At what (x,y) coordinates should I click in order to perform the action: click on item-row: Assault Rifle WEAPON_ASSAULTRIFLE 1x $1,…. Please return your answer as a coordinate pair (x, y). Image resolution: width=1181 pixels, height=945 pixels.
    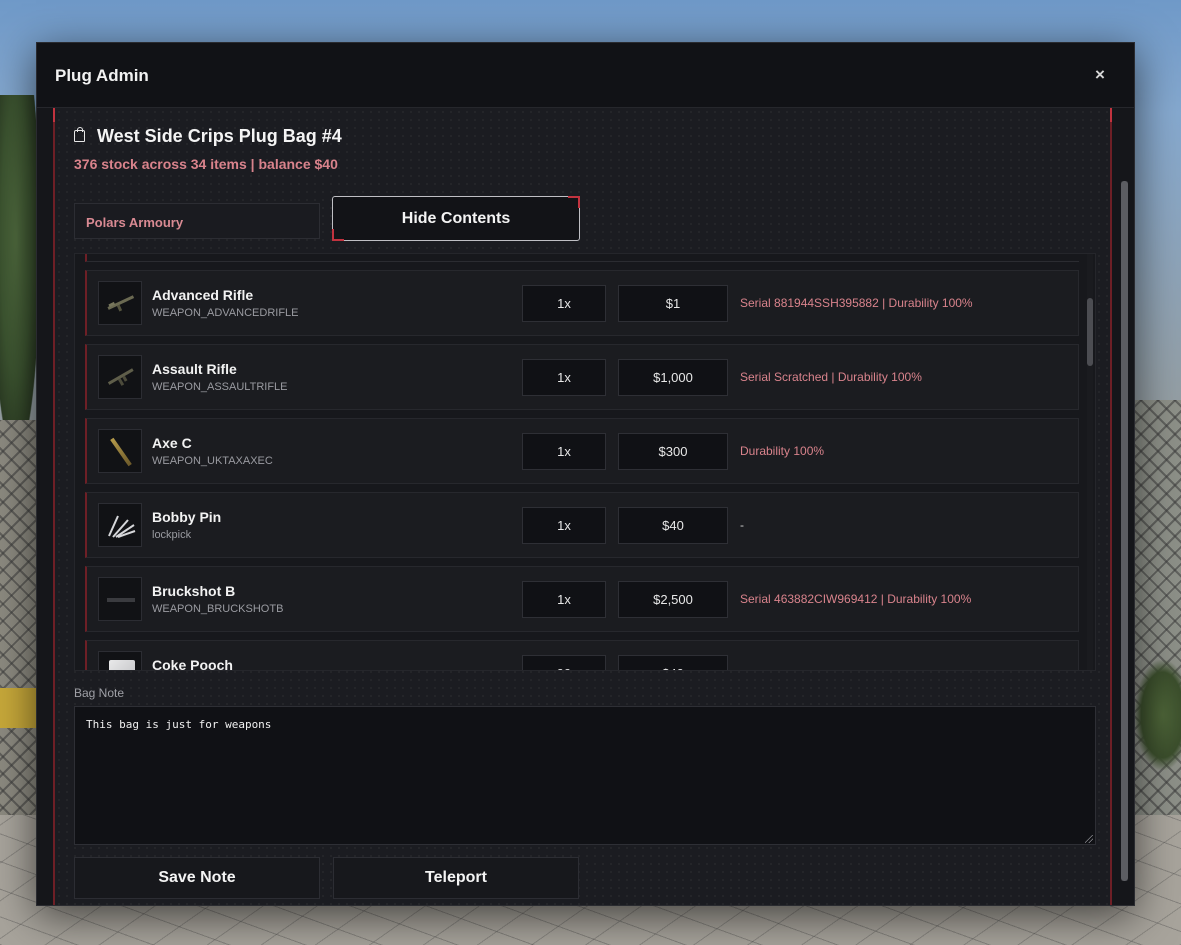
    Looking at the image, I should click on (582, 377).